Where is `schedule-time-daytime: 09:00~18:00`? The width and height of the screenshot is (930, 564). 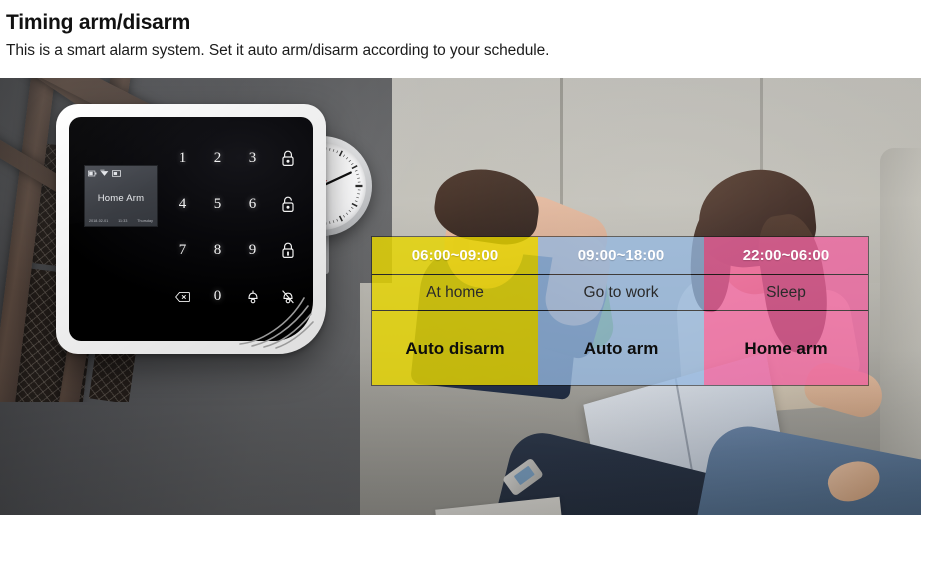
schedule-time-daytime: 09:00~18:00 is located at coordinates (621, 255).